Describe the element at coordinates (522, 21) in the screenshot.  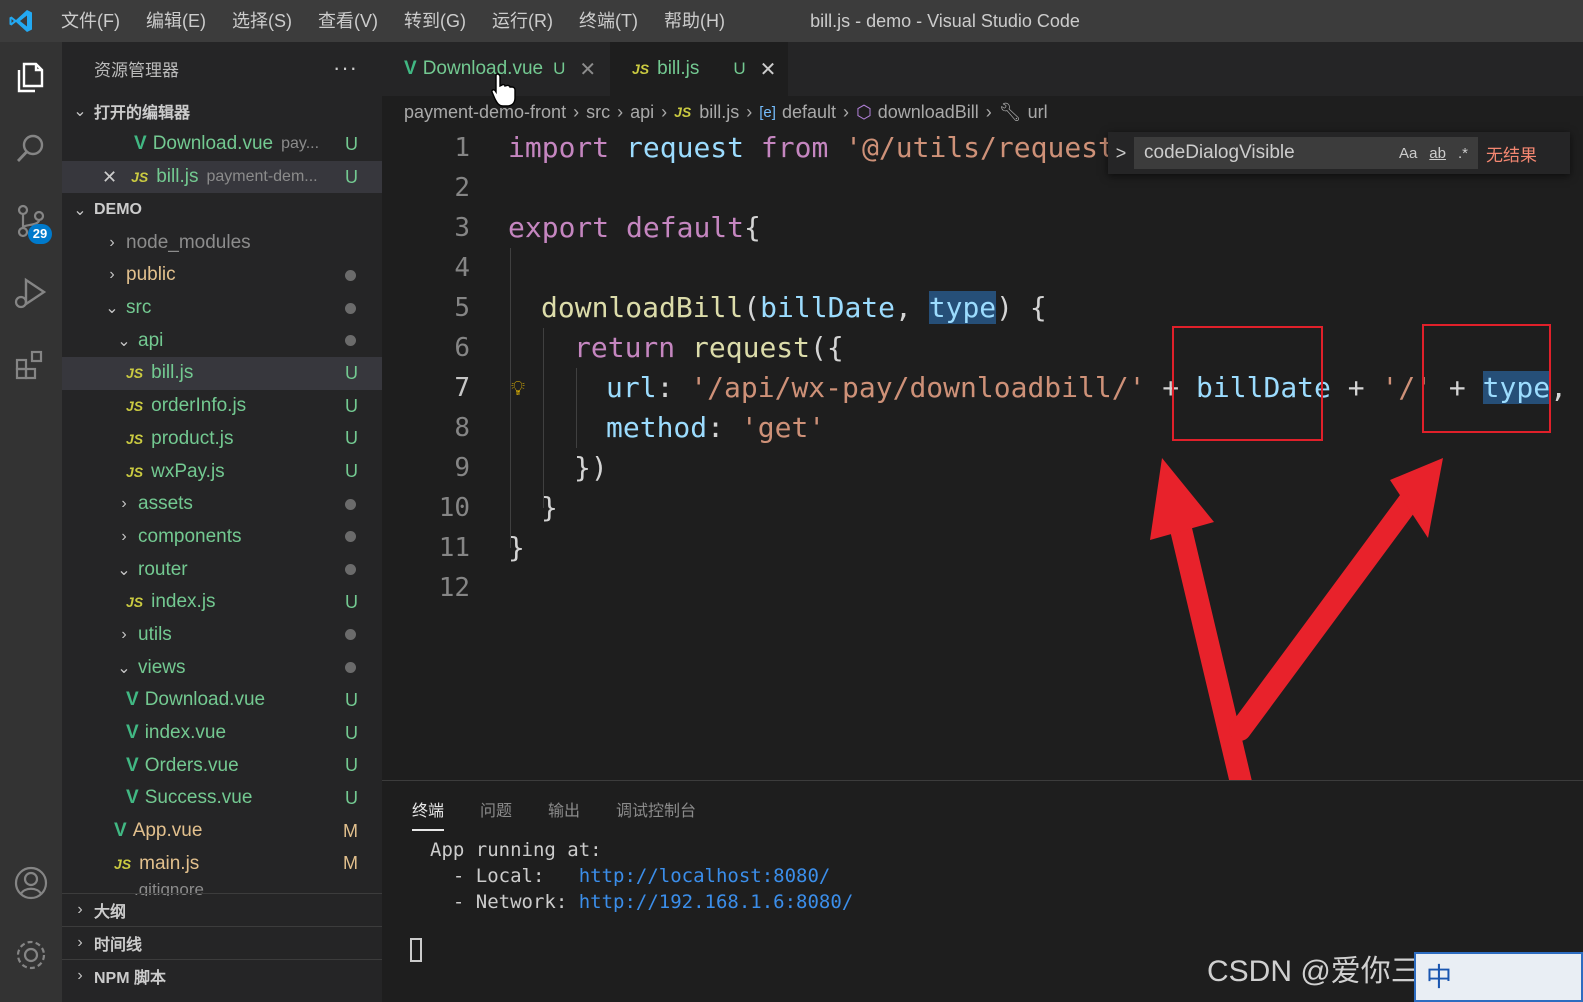
I see `menu-run: 运行(R)` at that location.